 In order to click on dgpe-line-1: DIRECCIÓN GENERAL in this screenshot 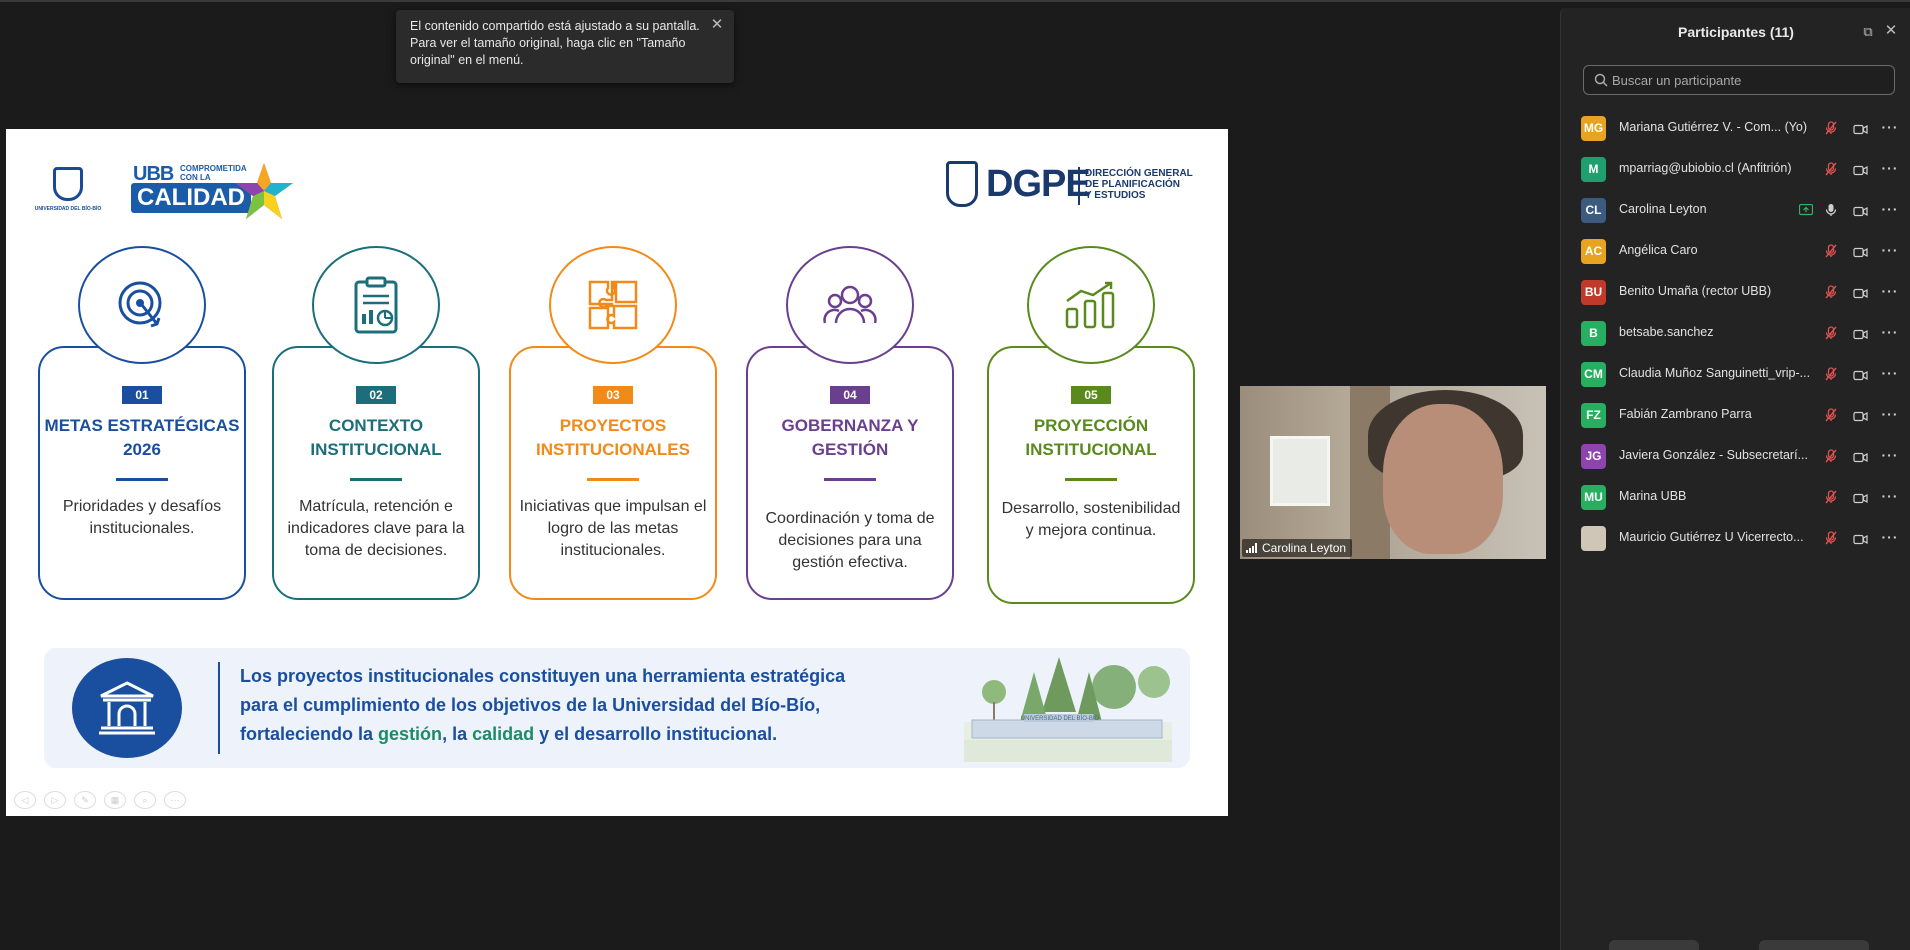, I will do `click(1139, 173)`.